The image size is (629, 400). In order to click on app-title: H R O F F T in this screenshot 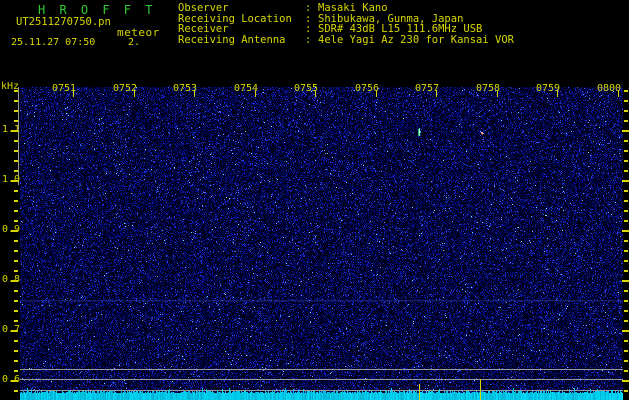, I will do `click(97, 10)`.